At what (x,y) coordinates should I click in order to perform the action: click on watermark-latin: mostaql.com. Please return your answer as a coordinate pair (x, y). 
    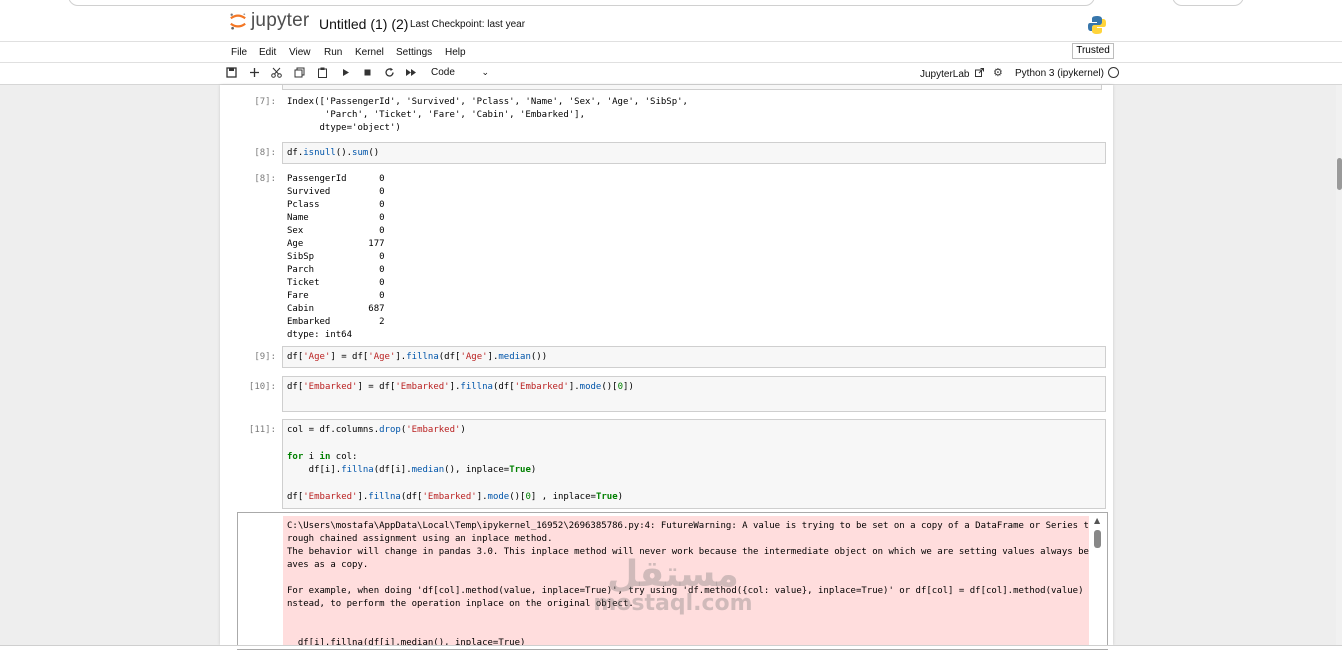
    Looking at the image, I should click on (673, 603).